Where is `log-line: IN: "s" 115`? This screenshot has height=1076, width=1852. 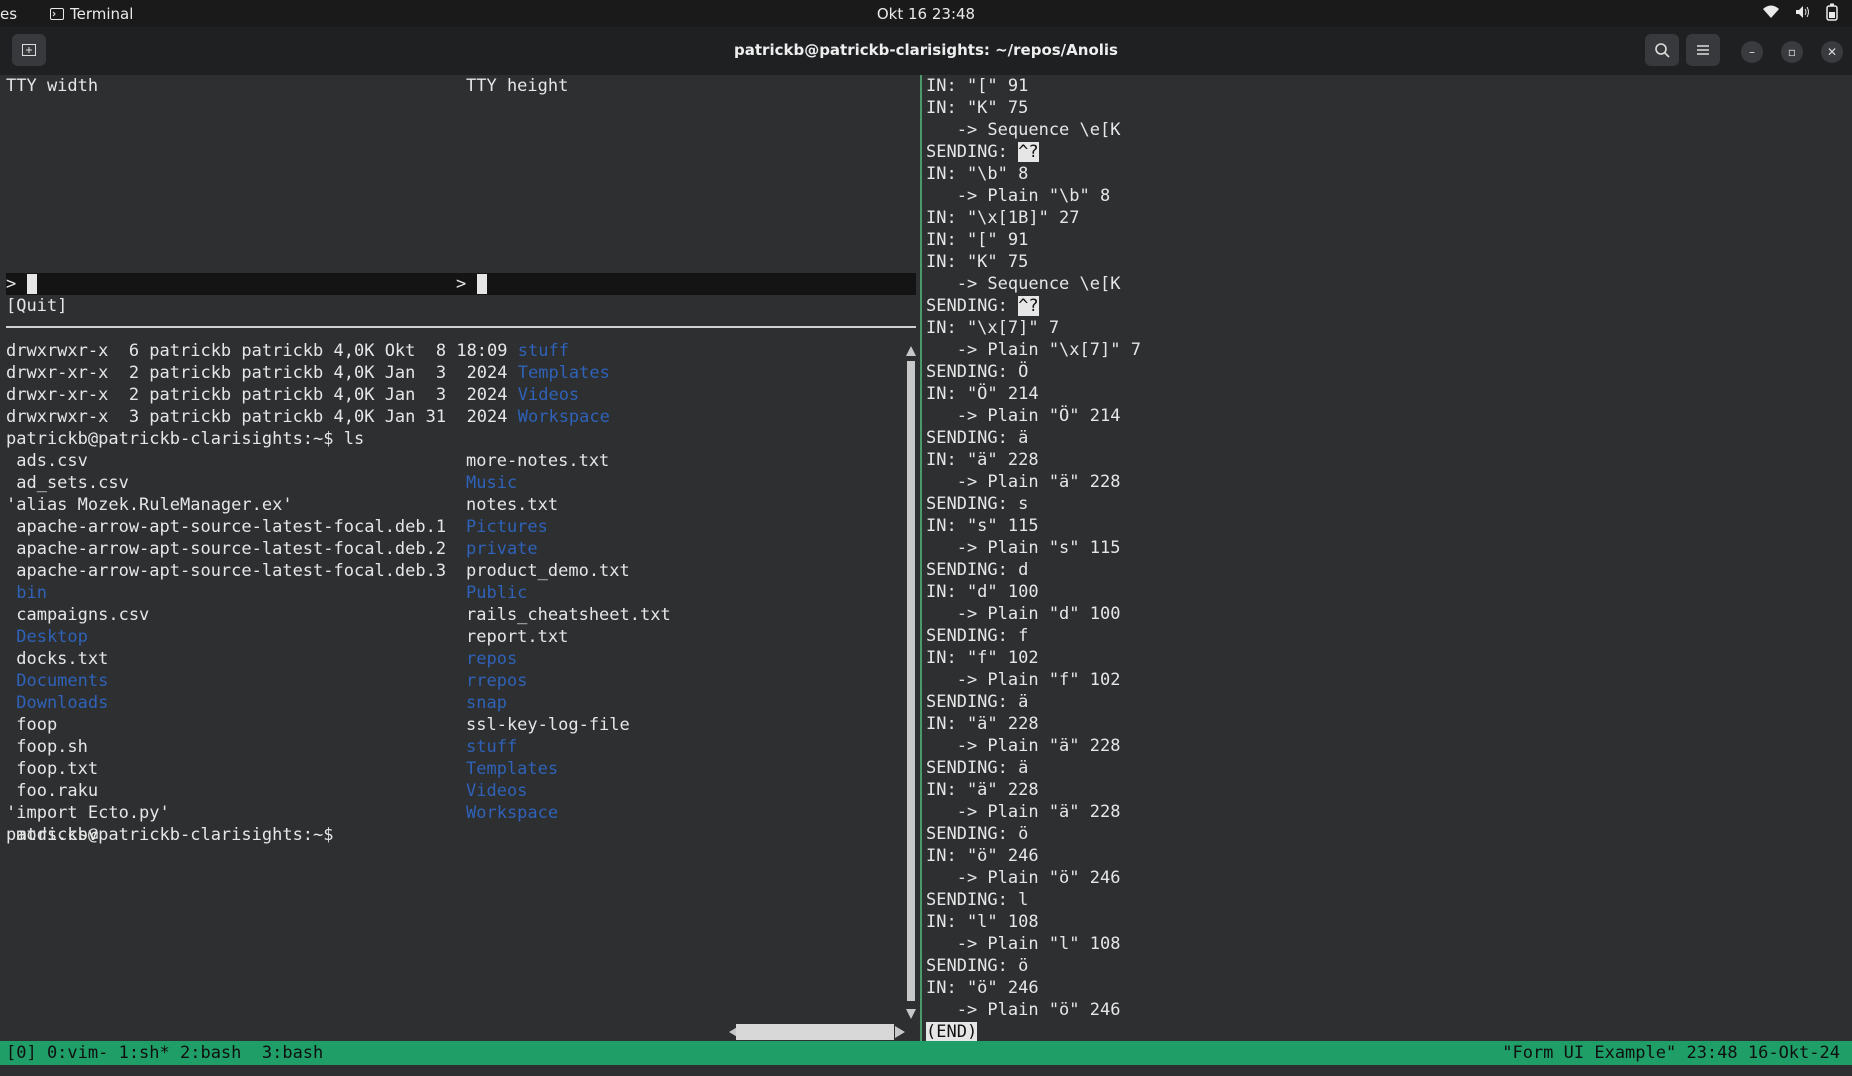 log-line: IN: "s" 115 is located at coordinates (982, 526).